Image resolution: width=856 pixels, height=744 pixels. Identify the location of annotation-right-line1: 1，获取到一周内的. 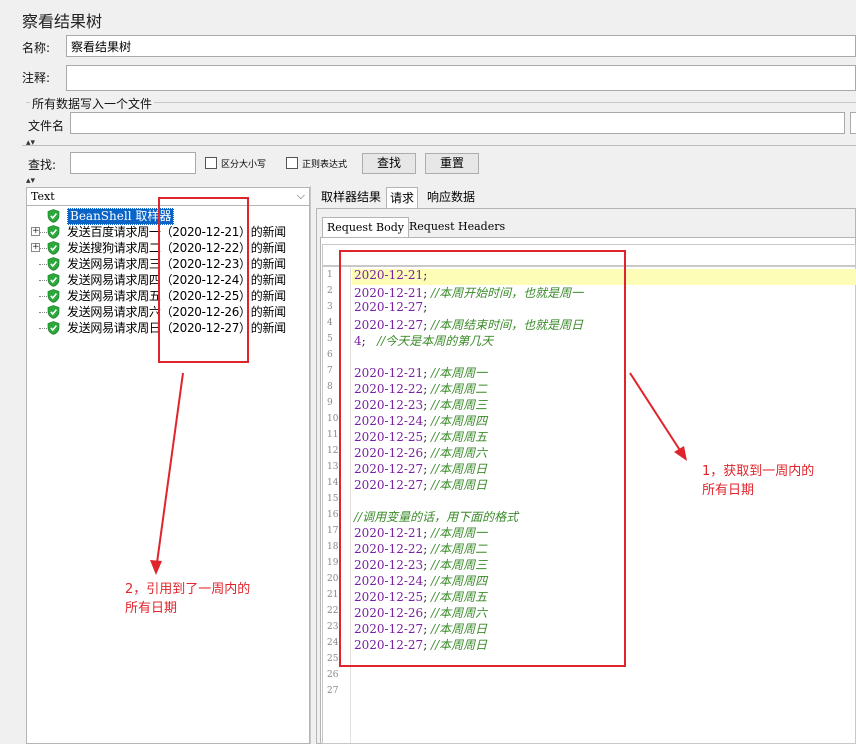
(758, 471).